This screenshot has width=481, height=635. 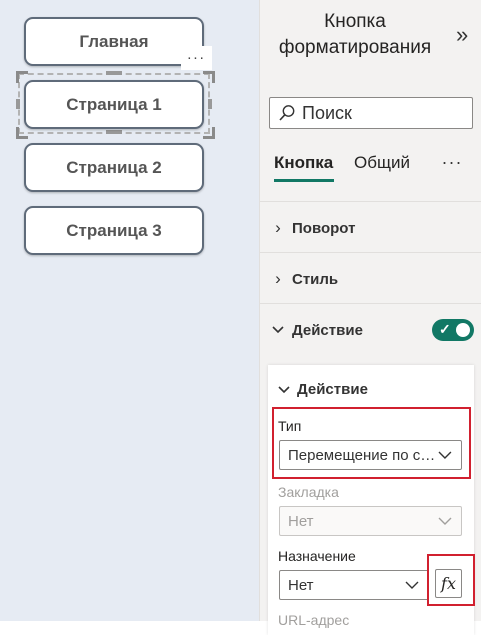 What do you see at coordinates (317, 556) in the screenshot?
I see `destination-label: Назначение` at bounding box center [317, 556].